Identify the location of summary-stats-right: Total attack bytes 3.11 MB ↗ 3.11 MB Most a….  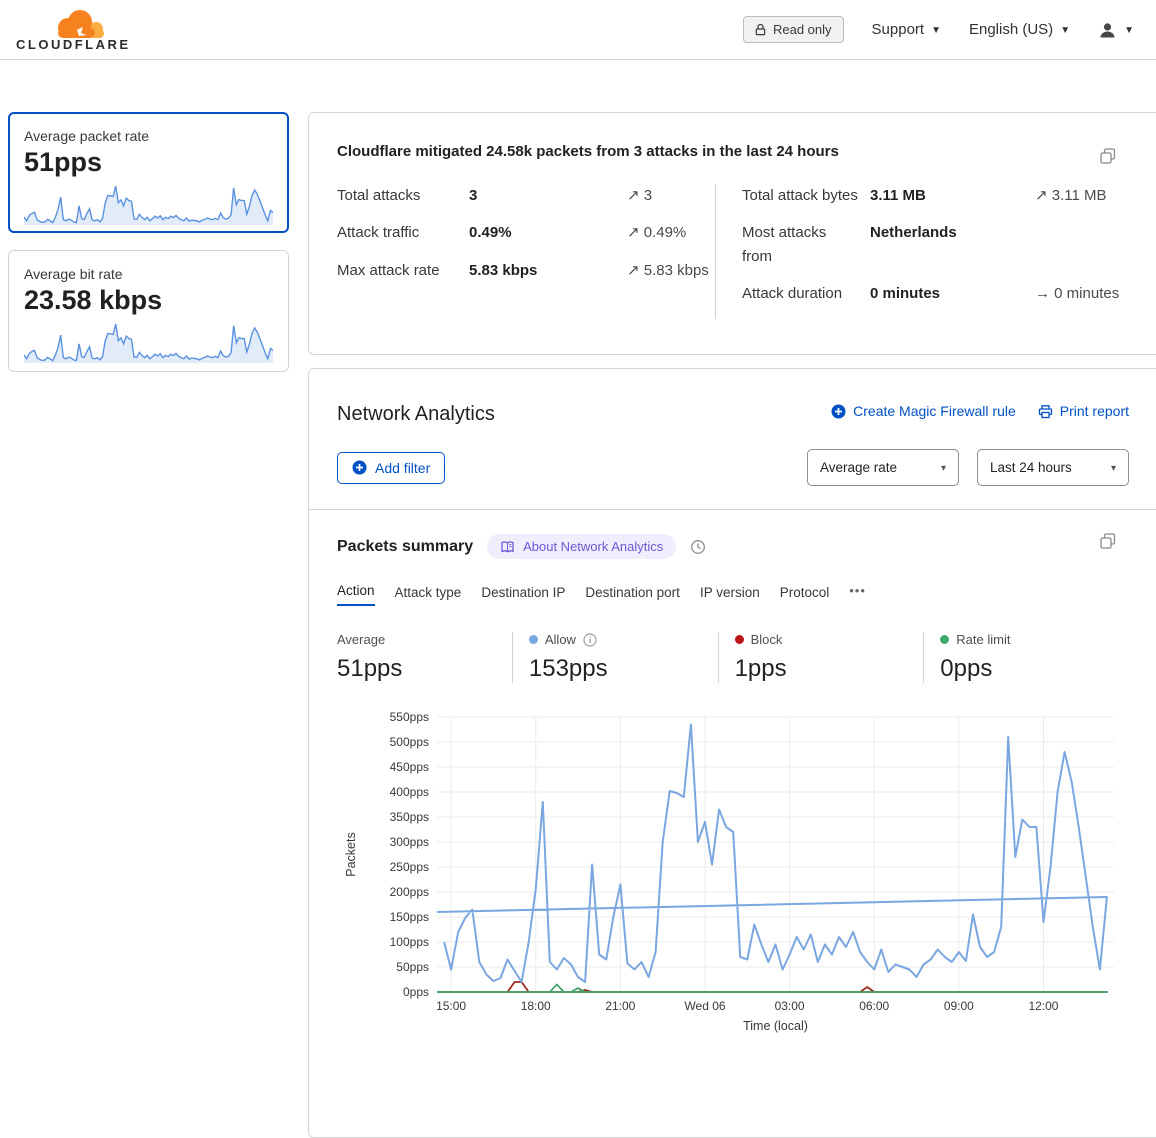
(922, 251).